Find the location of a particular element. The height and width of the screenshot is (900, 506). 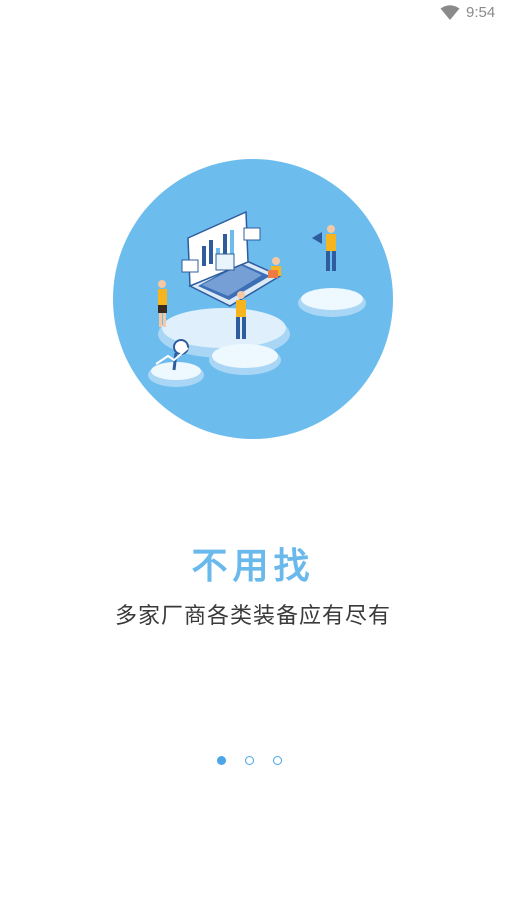

status-bar: 9:54 is located at coordinates (253, 13).